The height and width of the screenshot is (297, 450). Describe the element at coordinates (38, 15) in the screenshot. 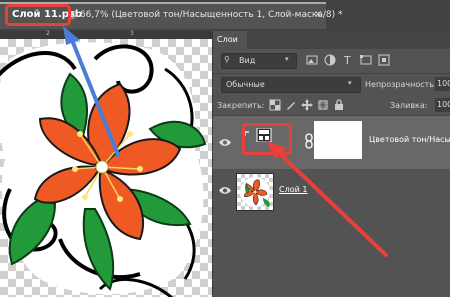

I see `filename-highlight-box` at that location.